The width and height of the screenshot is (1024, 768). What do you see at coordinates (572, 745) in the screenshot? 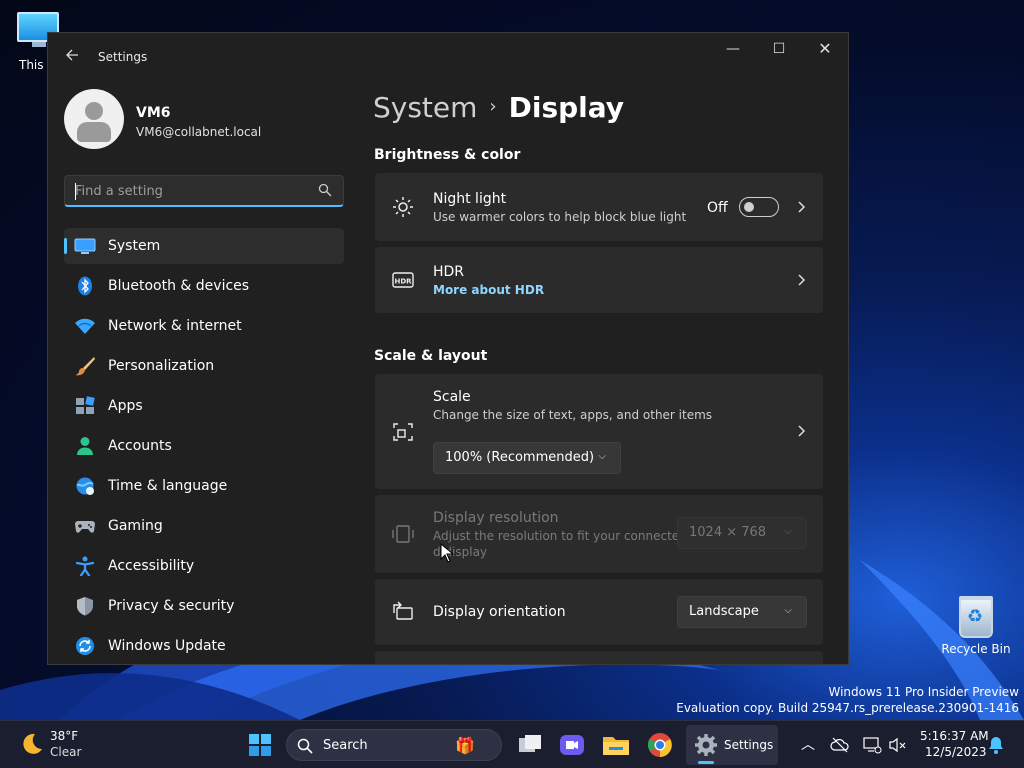
I see `meet-chat-icon` at bounding box center [572, 745].